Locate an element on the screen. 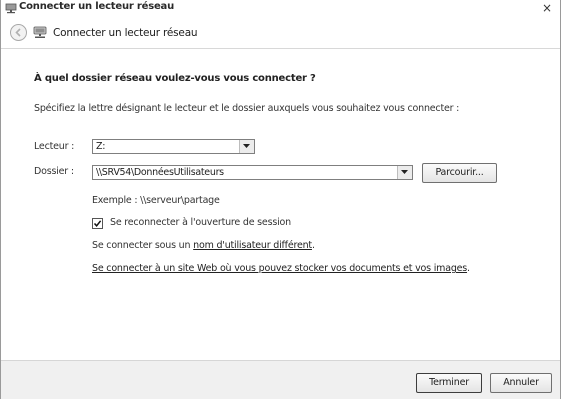 This screenshot has height=399, width=561. close-button: × is located at coordinates (547, 8).